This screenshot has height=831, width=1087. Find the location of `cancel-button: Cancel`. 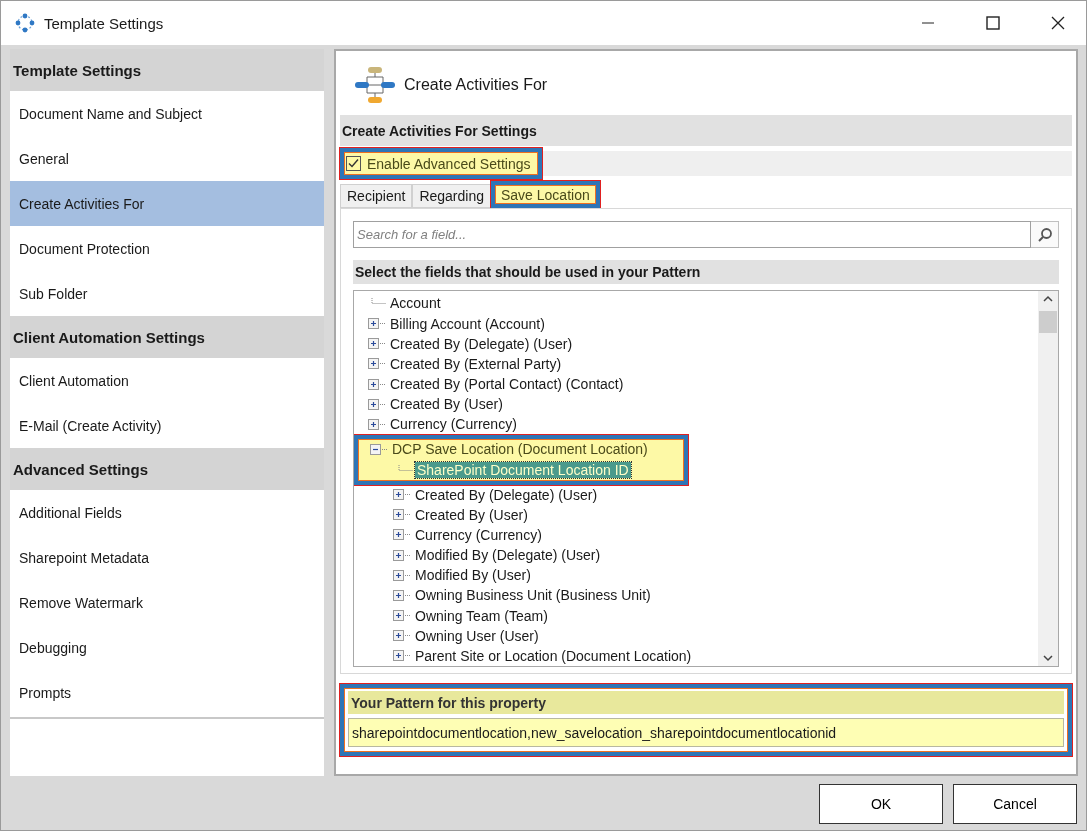

cancel-button: Cancel is located at coordinates (1015, 804).